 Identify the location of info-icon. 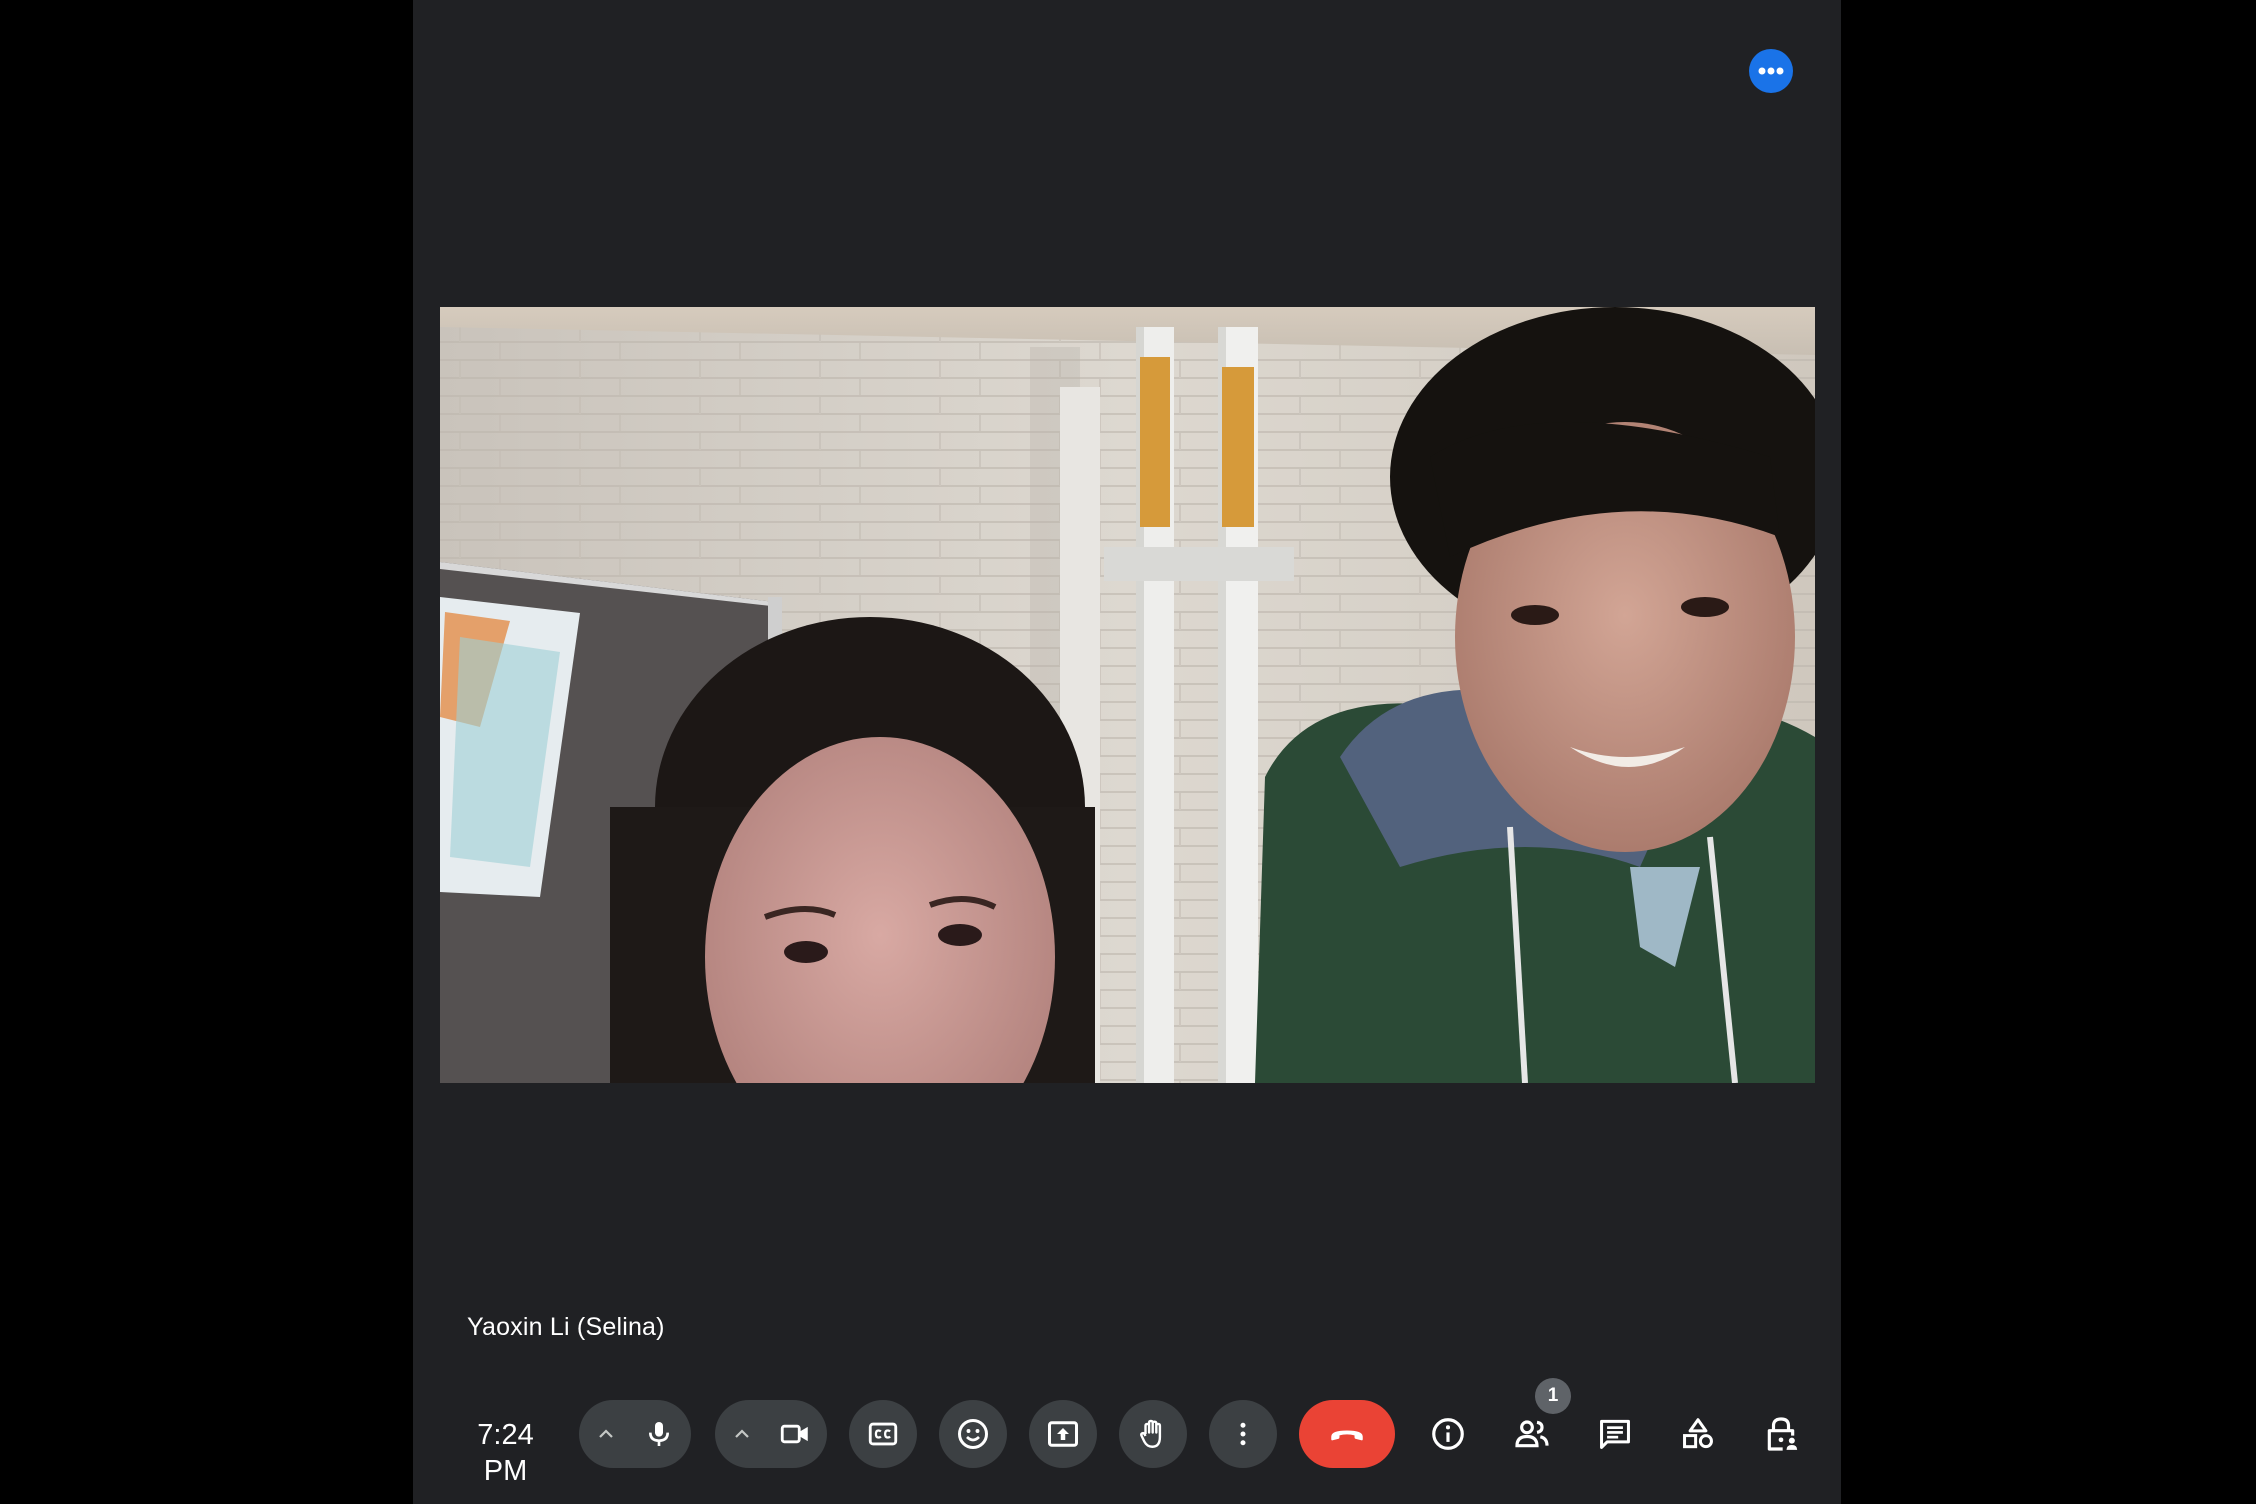
(1448, 1434).